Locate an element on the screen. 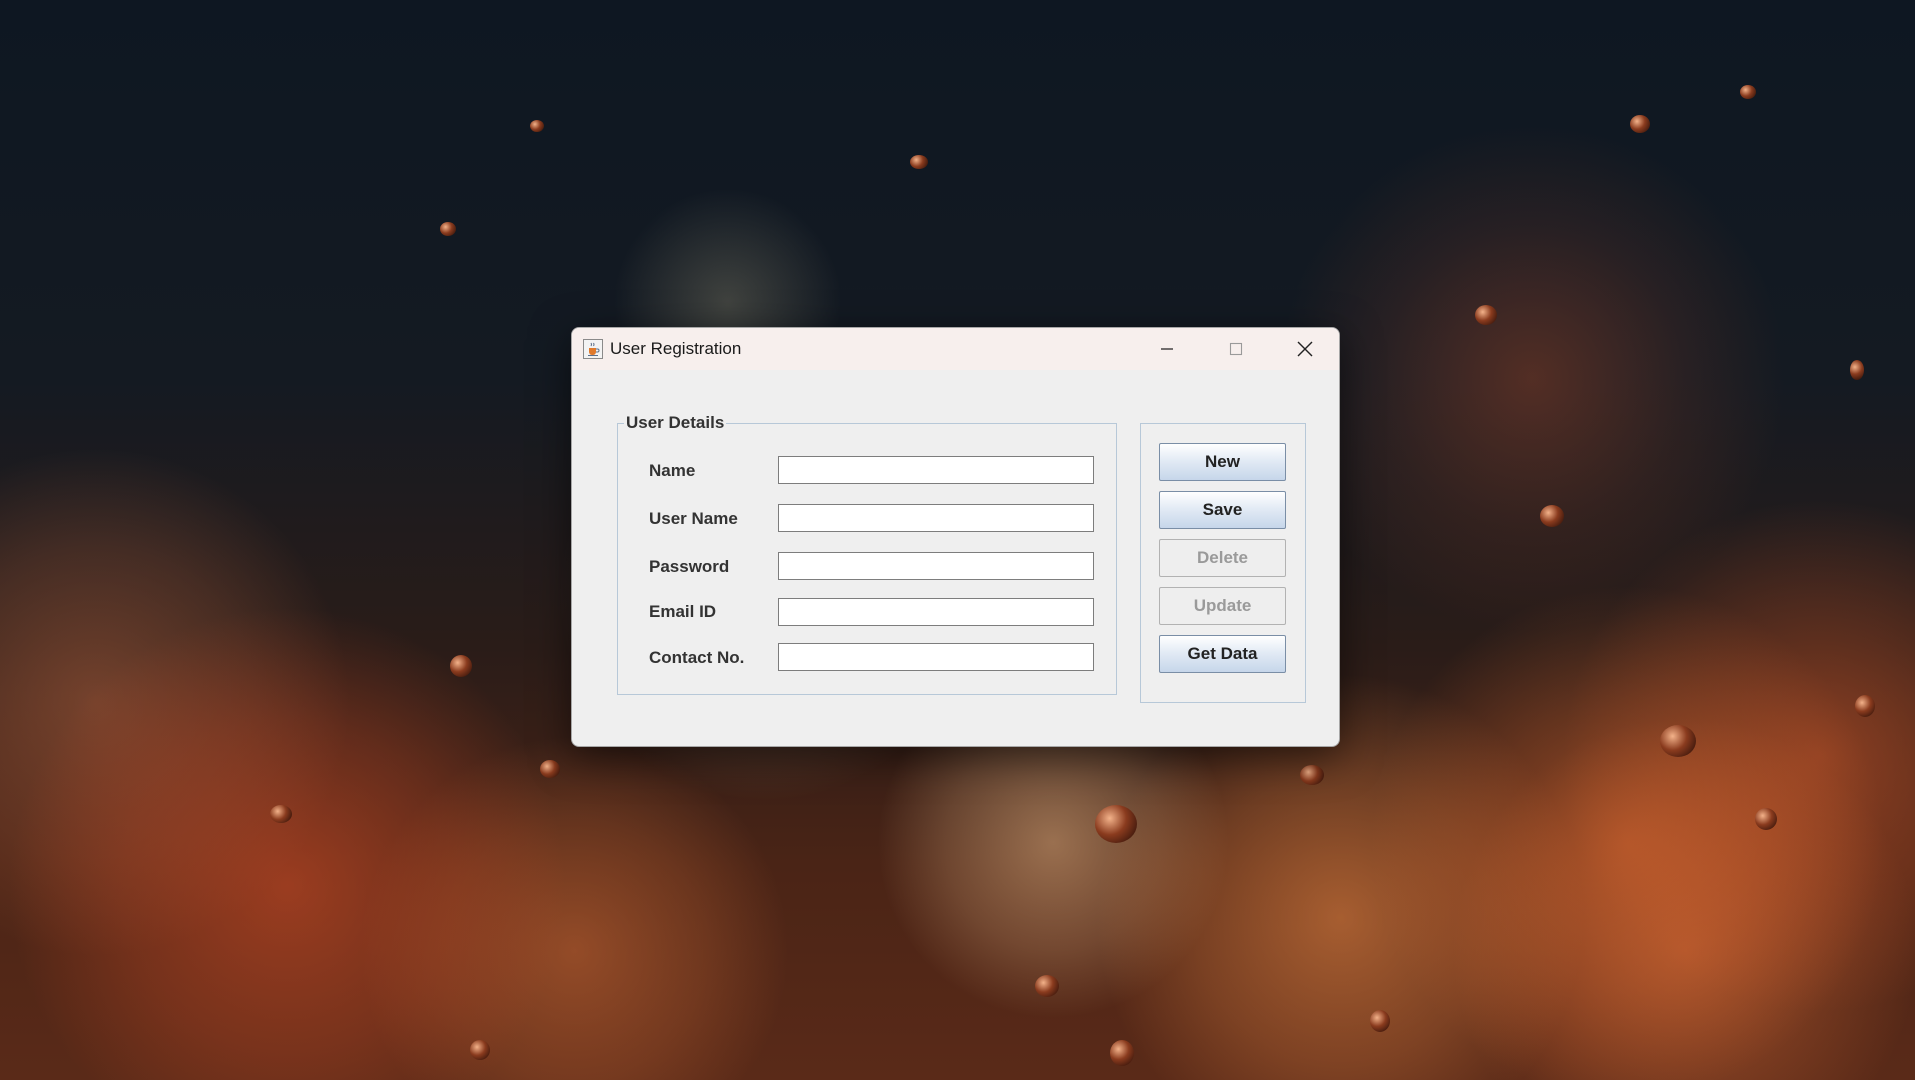  close-icon is located at coordinates (1304, 349).